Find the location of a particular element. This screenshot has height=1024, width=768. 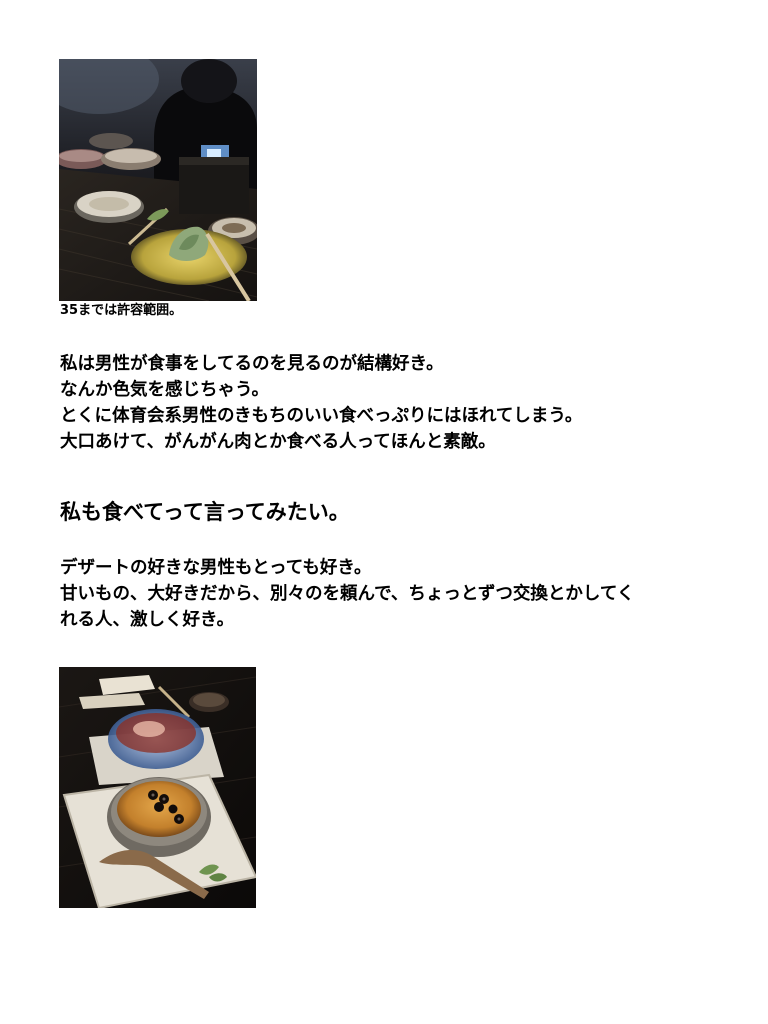

emphasis-headline: 私も食べてって言ってみたい。 is located at coordinates (205, 512).